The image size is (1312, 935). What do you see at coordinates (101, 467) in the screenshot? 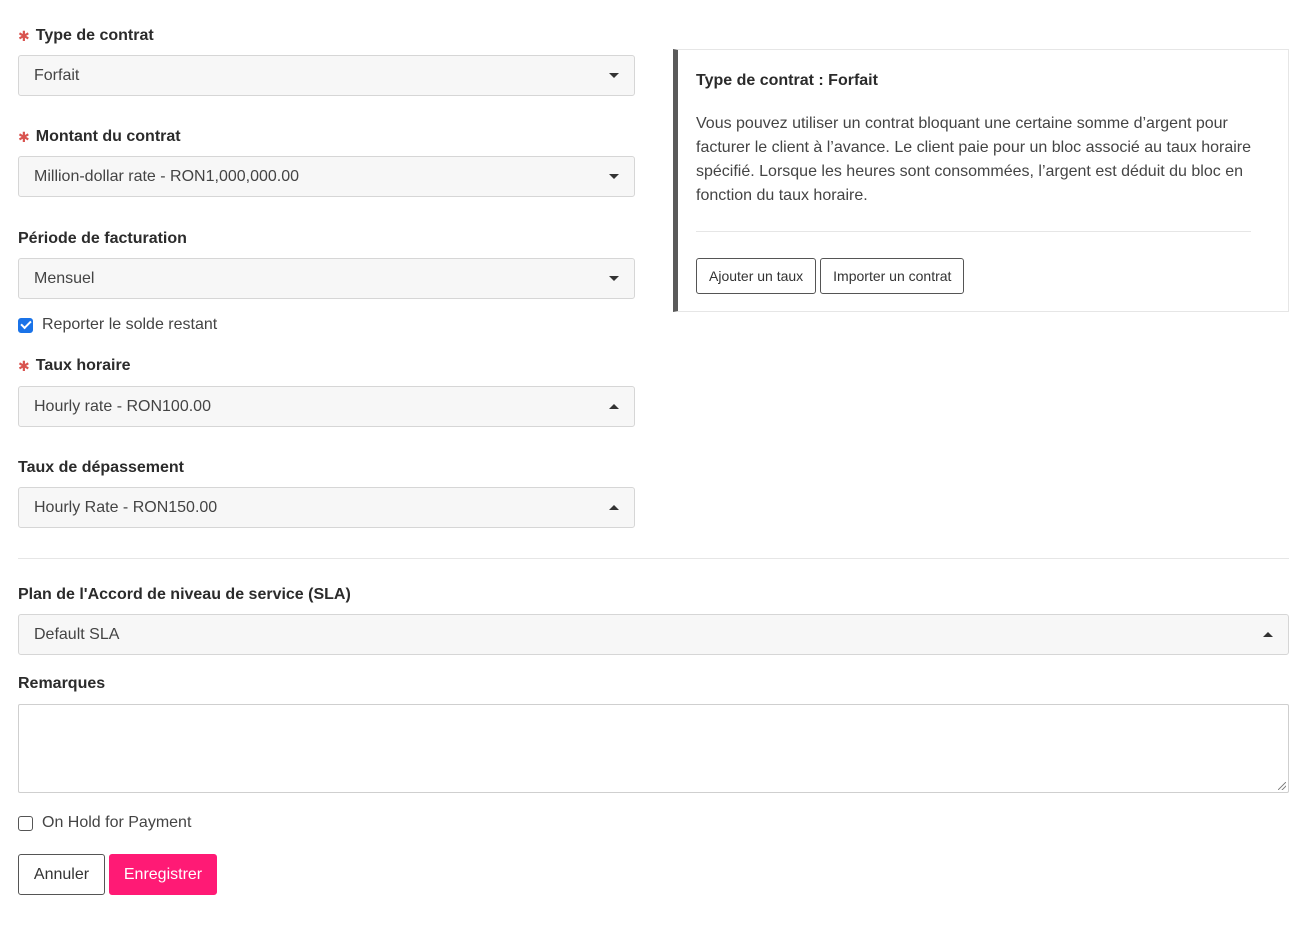
I see `overage-rate-label: Taux de dépassement` at bounding box center [101, 467].